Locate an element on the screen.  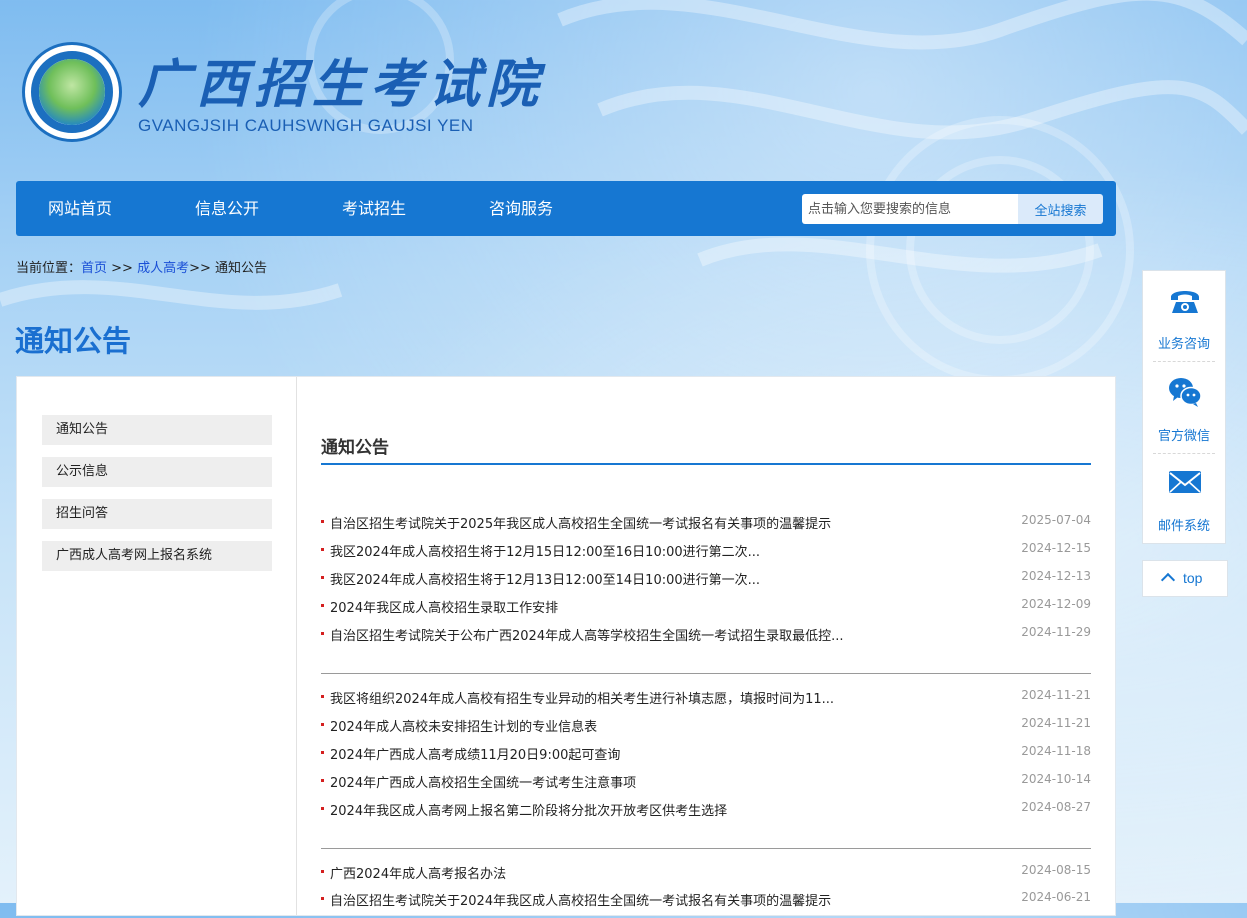
search-input is located at coordinates (910, 209).